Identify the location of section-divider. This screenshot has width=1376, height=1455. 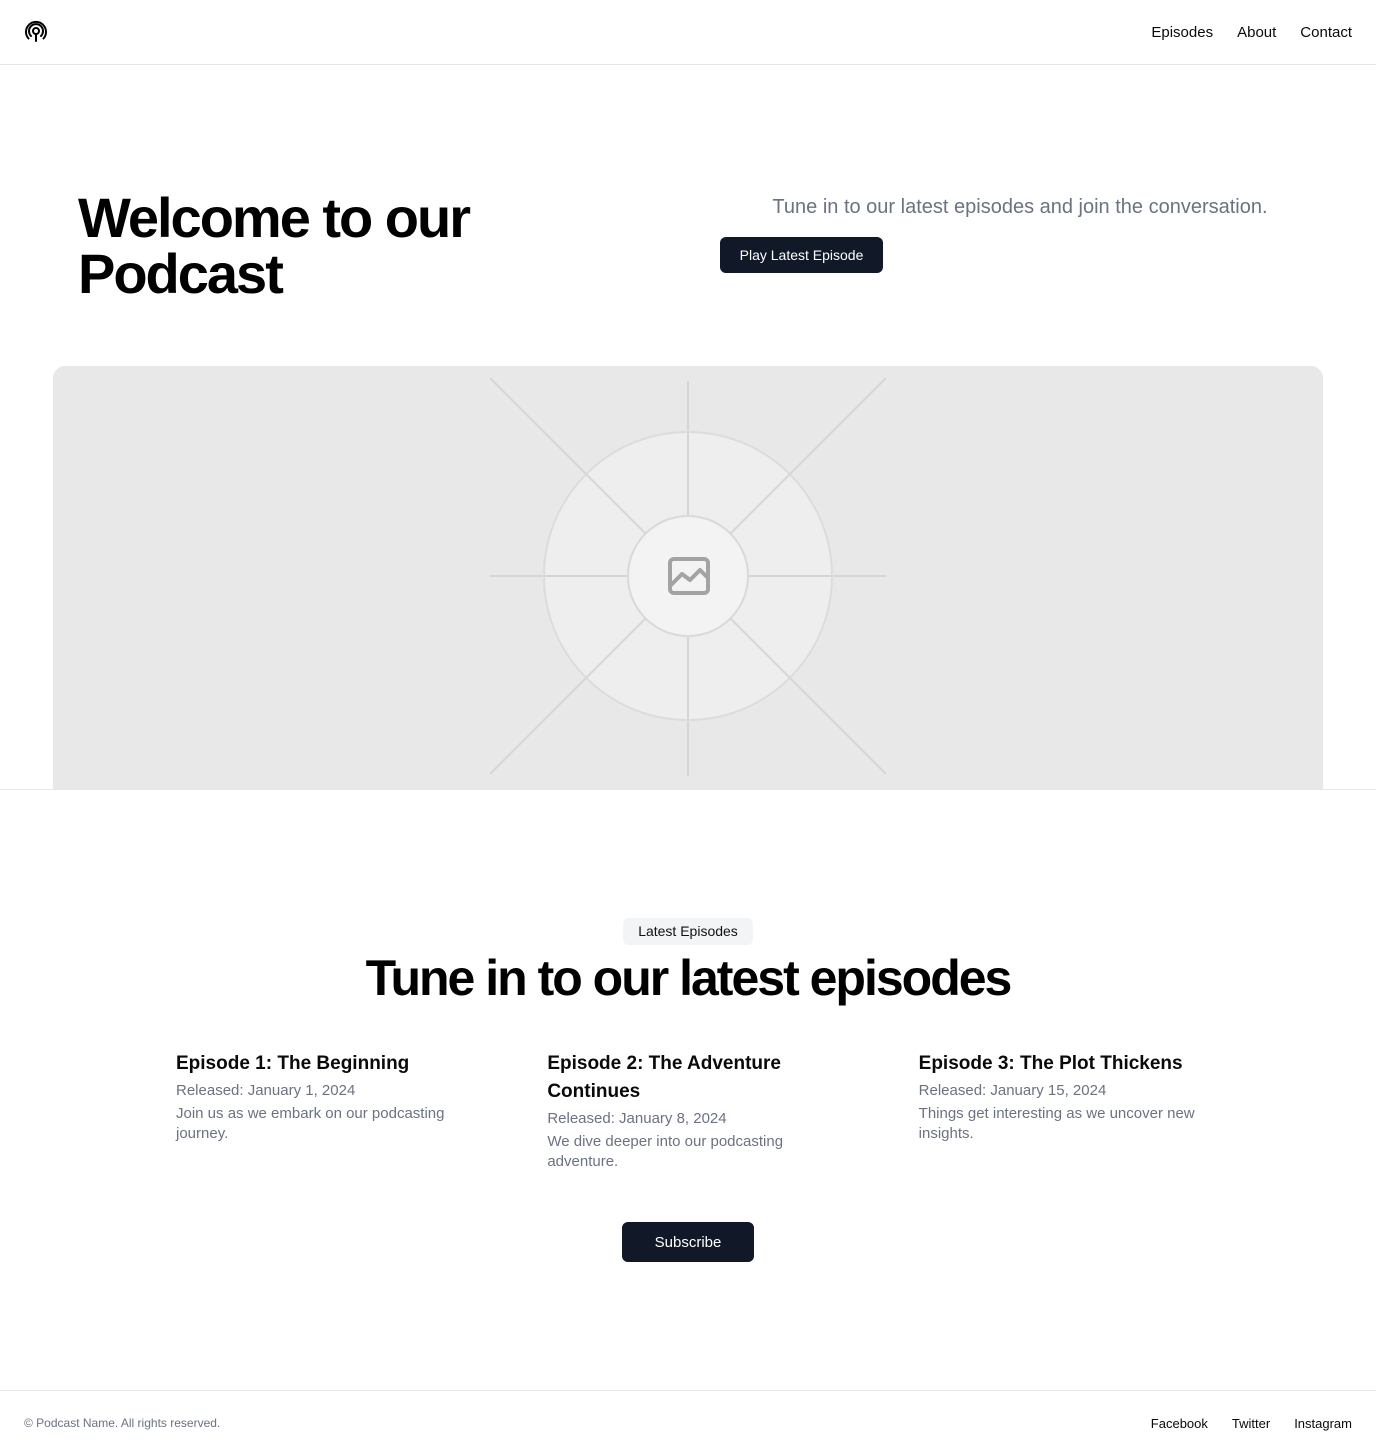
(688, 789).